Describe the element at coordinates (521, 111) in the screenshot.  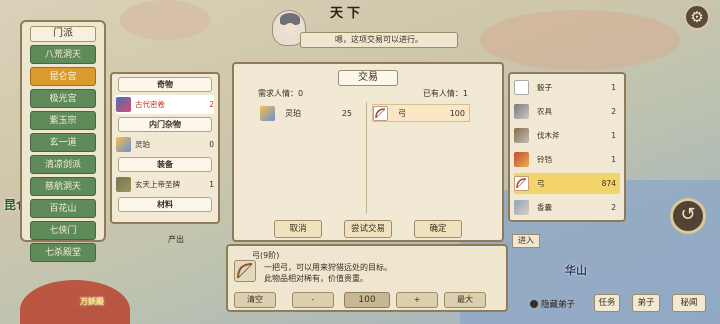
I see `farm-tool-icon` at that location.